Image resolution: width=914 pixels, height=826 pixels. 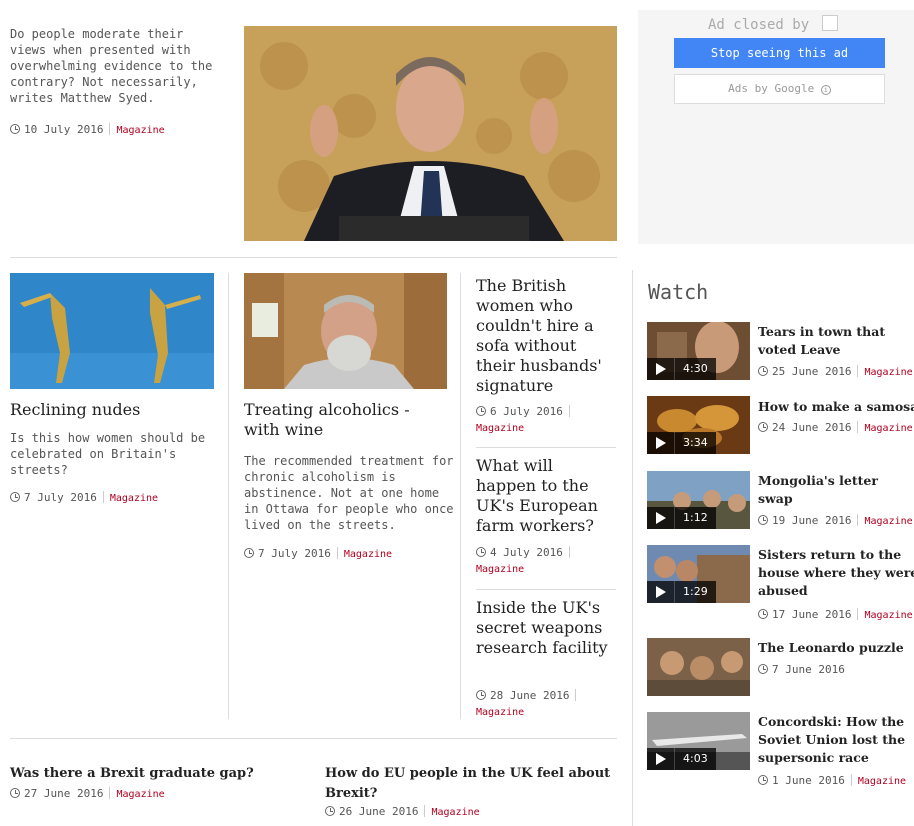 I want to click on column-divider, so click(x=460, y=496).